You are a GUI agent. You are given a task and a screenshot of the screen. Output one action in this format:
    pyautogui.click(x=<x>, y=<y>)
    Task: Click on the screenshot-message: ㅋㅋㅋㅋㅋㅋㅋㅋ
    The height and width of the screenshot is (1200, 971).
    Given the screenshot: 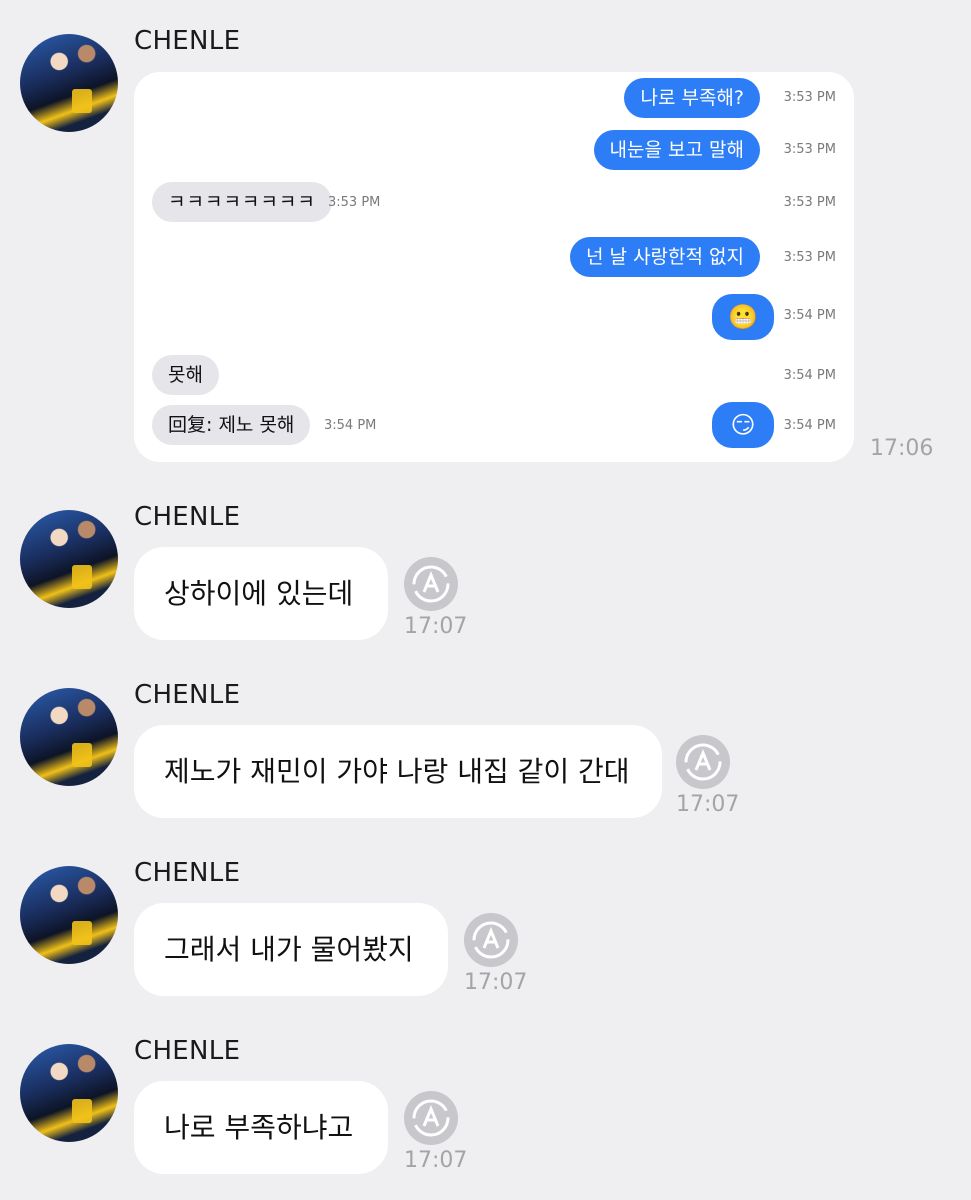 What is the action you would take?
    pyautogui.click(x=242, y=202)
    